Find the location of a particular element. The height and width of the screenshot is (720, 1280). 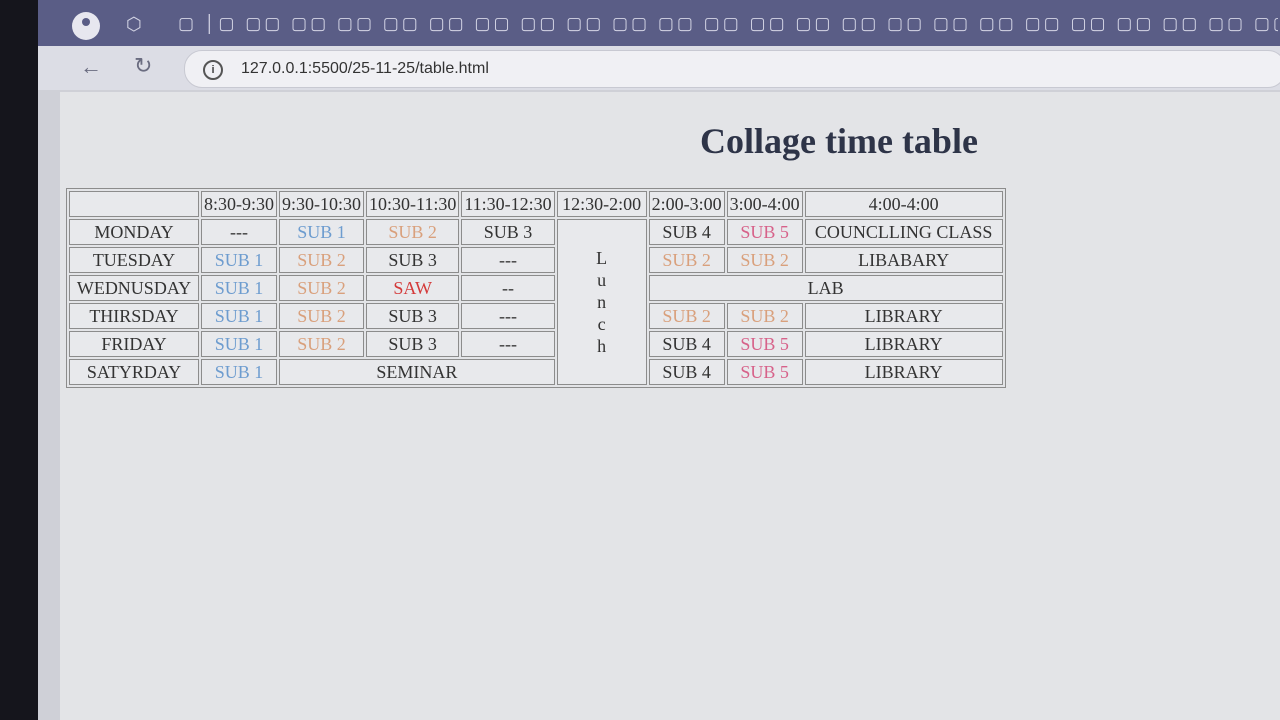

lunch-cell: L u n c h is located at coordinates (601, 302).